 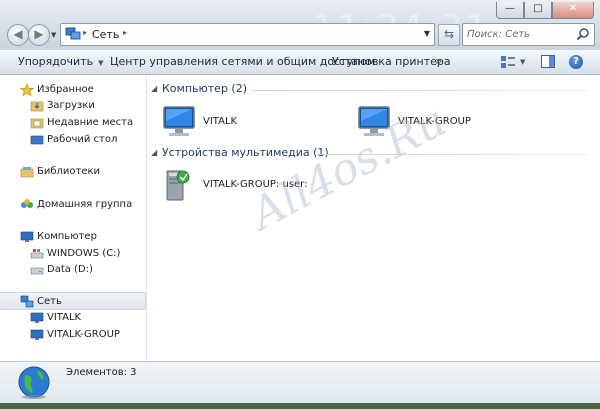 What do you see at coordinates (255, 184) in the screenshot?
I see `media-device-name: VITALK-GROUP: user:` at bounding box center [255, 184].